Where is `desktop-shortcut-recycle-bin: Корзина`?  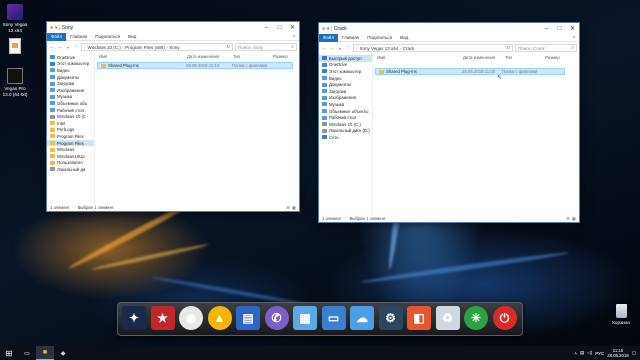
desktop-shortcut-recycle-bin: Корзина is located at coordinates (621, 315).